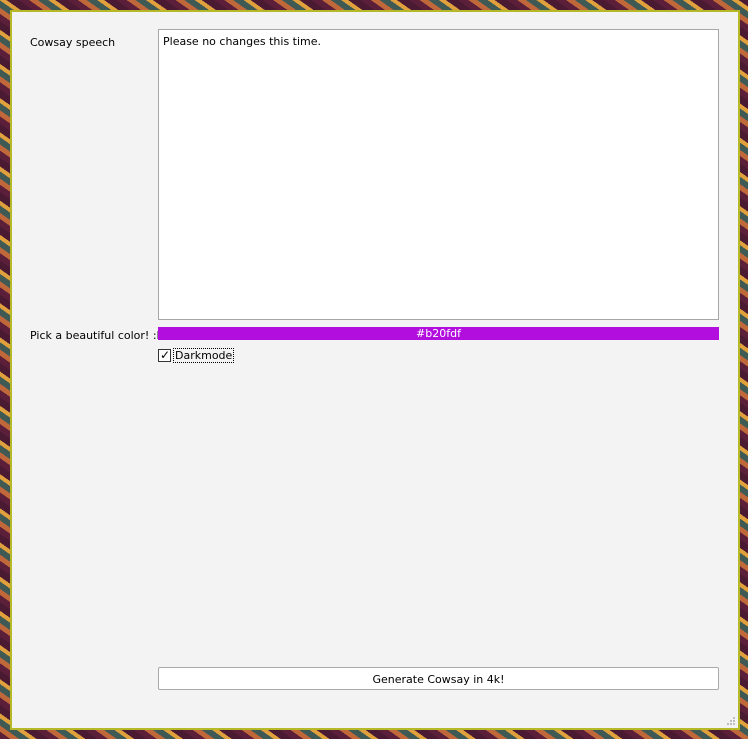 This screenshot has height=739, width=748. I want to click on resize-grip-icon, so click(731, 721).